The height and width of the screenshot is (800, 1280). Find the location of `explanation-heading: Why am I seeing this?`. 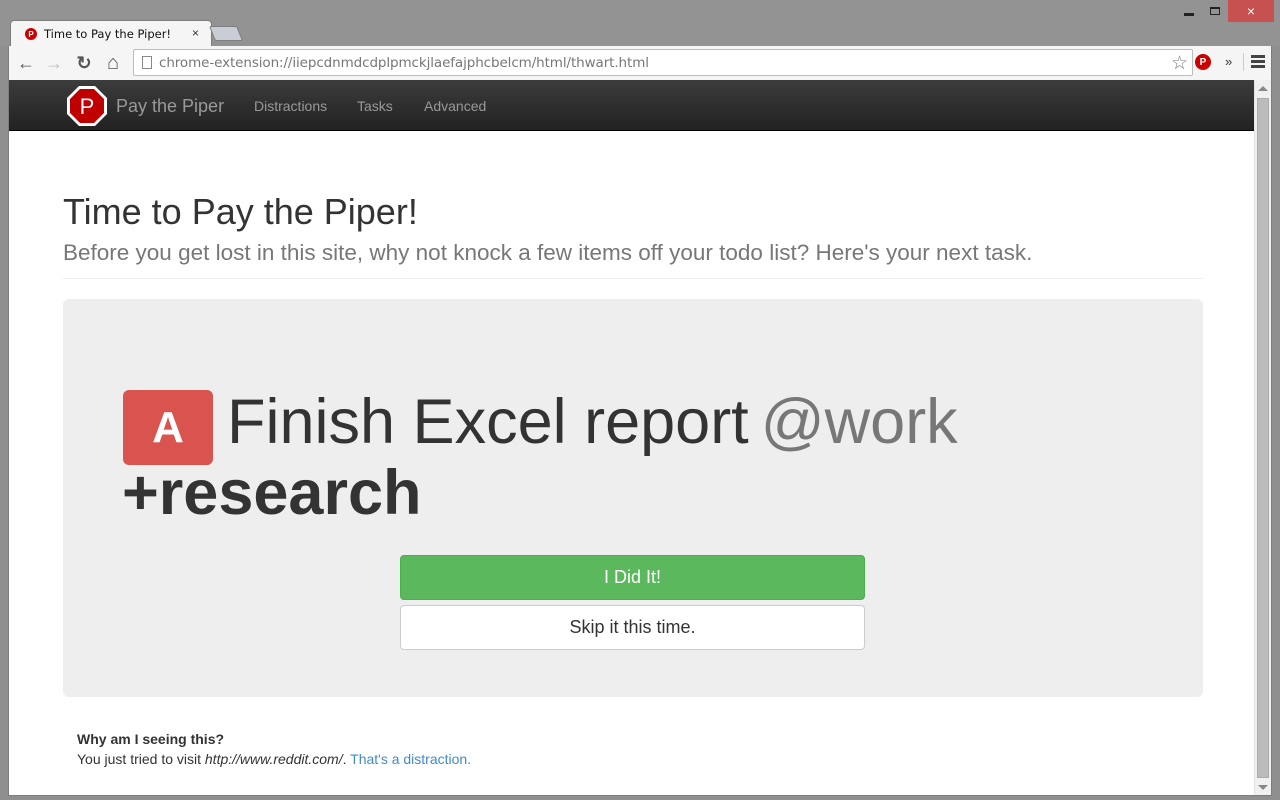

explanation-heading: Why am I seeing this? is located at coordinates (151, 739).